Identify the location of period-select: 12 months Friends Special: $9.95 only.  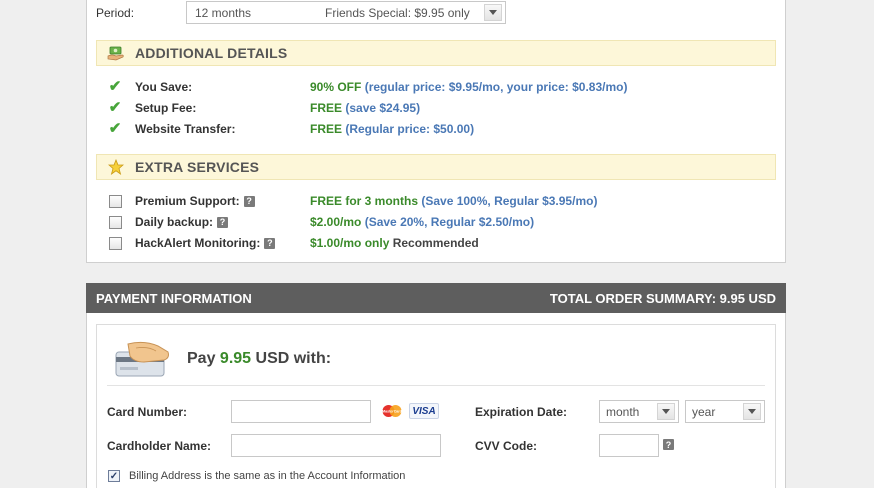
(346, 12).